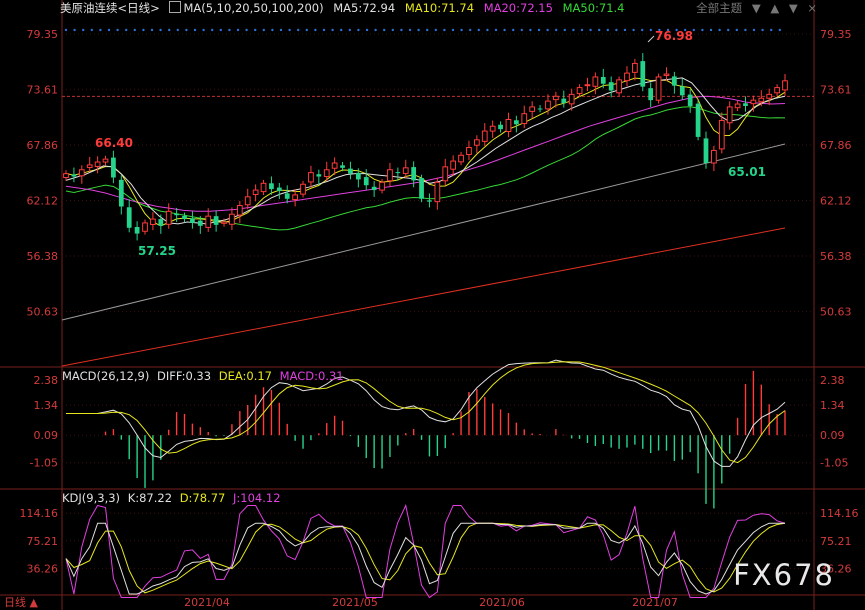  I want to click on kdj-tick-label-left: 75.21, so click(43, 541).